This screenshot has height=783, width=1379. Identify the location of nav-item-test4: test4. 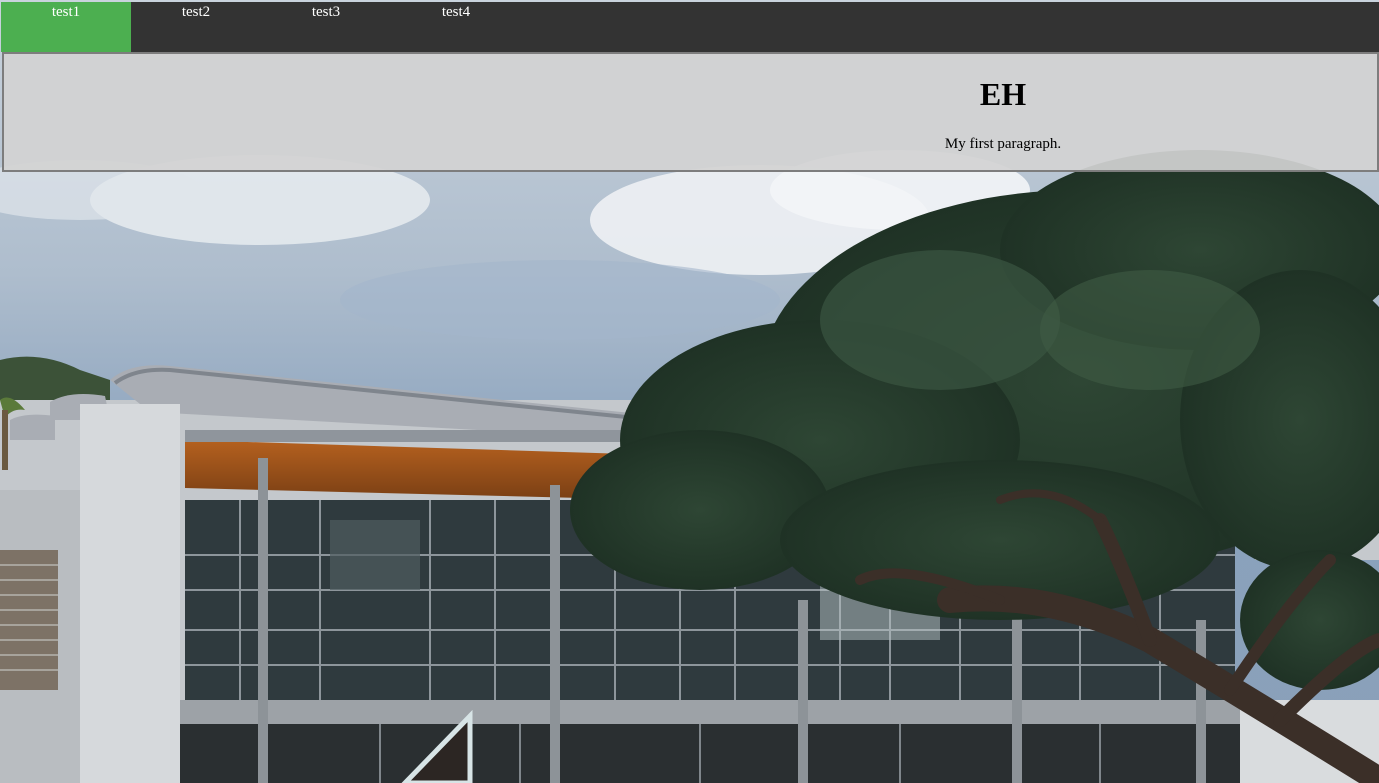
(456, 27).